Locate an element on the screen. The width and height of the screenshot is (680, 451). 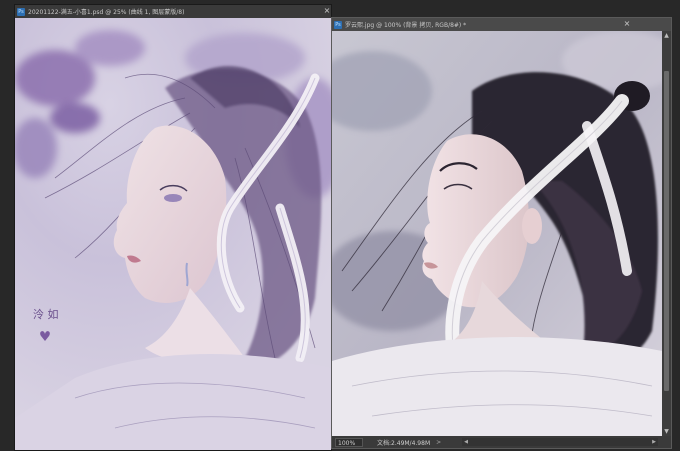
status-menu-arrow-icon: > is located at coordinates (438, 442).